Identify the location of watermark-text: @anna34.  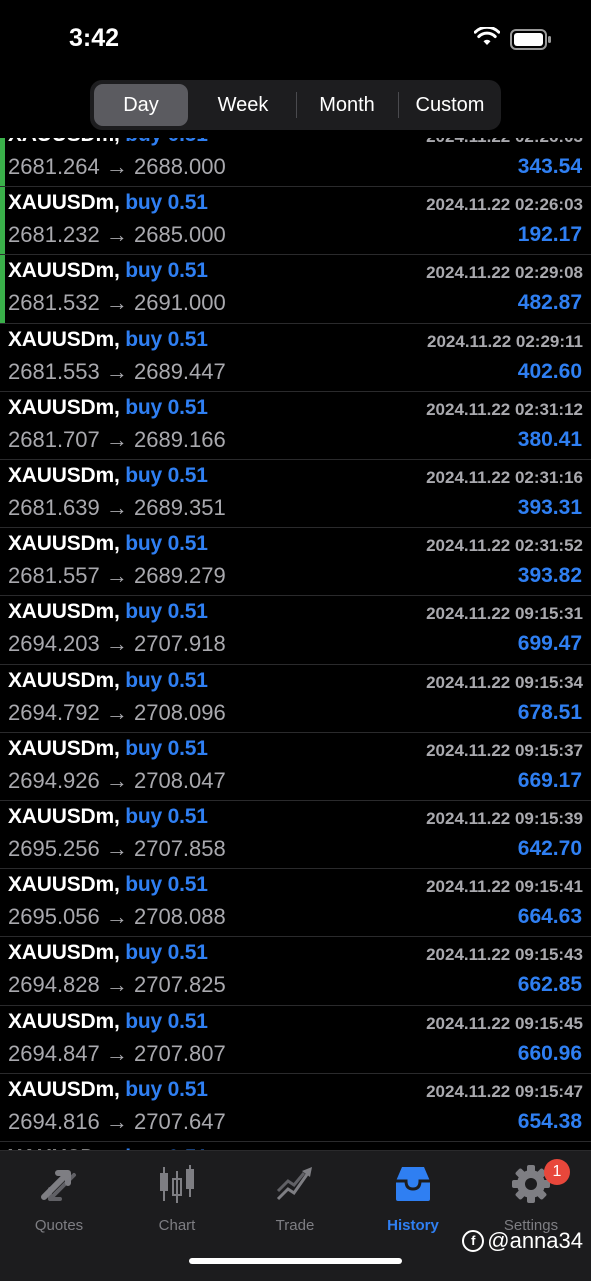
(535, 1240).